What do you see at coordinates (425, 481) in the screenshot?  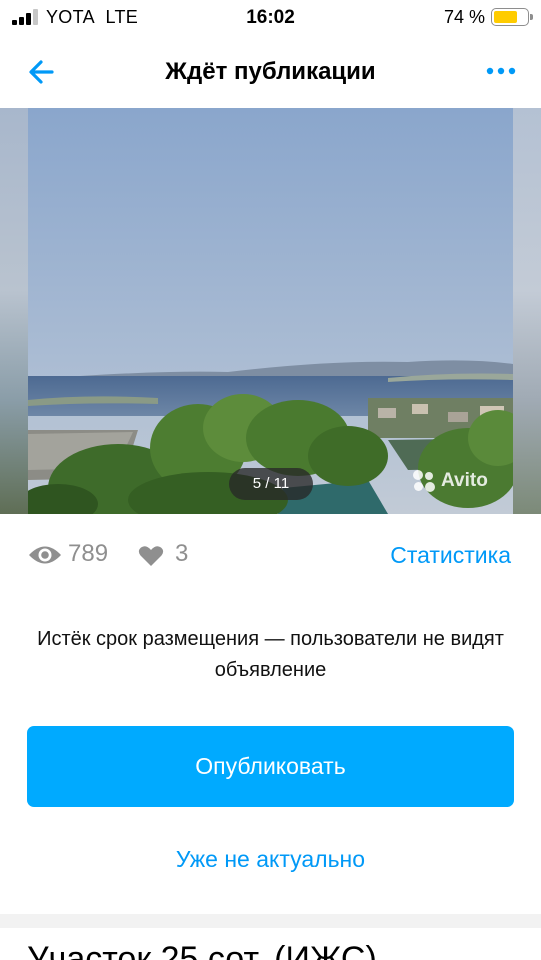 I see `avito-logo-icon` at bounding box center [425, 481].